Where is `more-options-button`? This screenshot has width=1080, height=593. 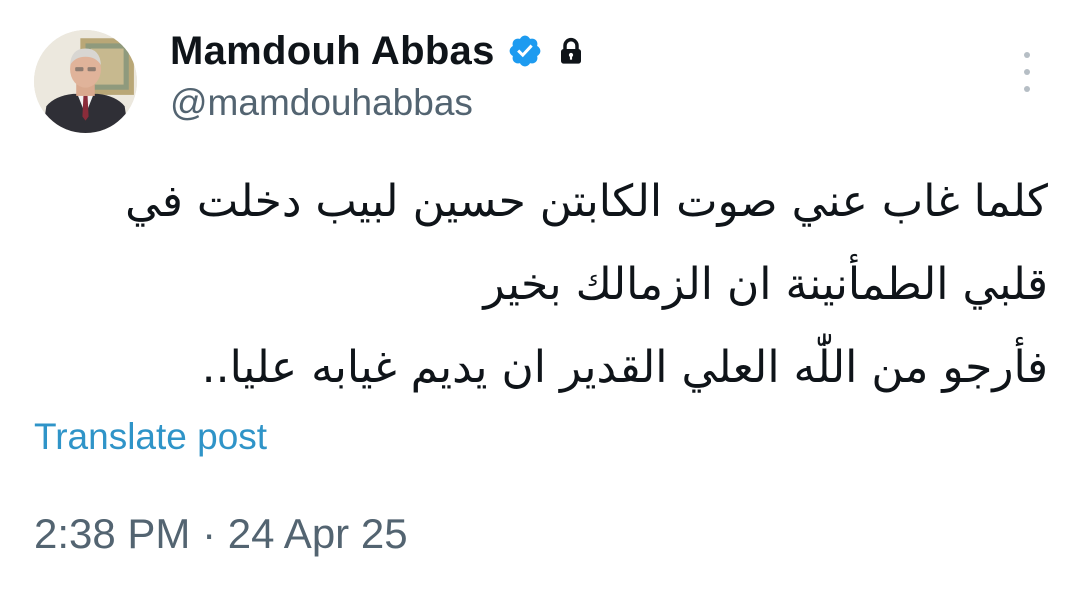 more-options-button is located at coordinates (1027, 72).